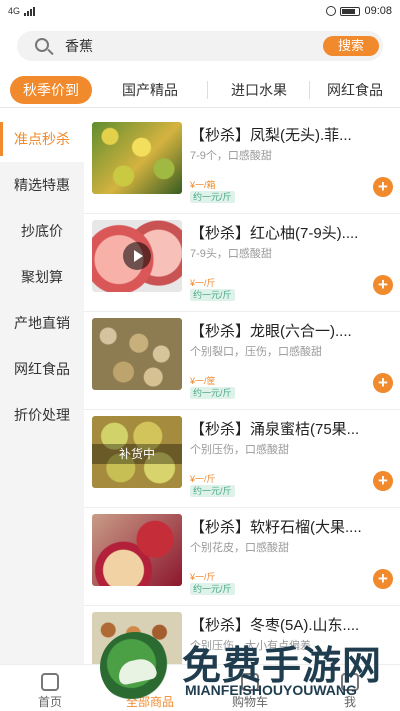  I want to click on search-bar: 搜索, so click(200, 46).